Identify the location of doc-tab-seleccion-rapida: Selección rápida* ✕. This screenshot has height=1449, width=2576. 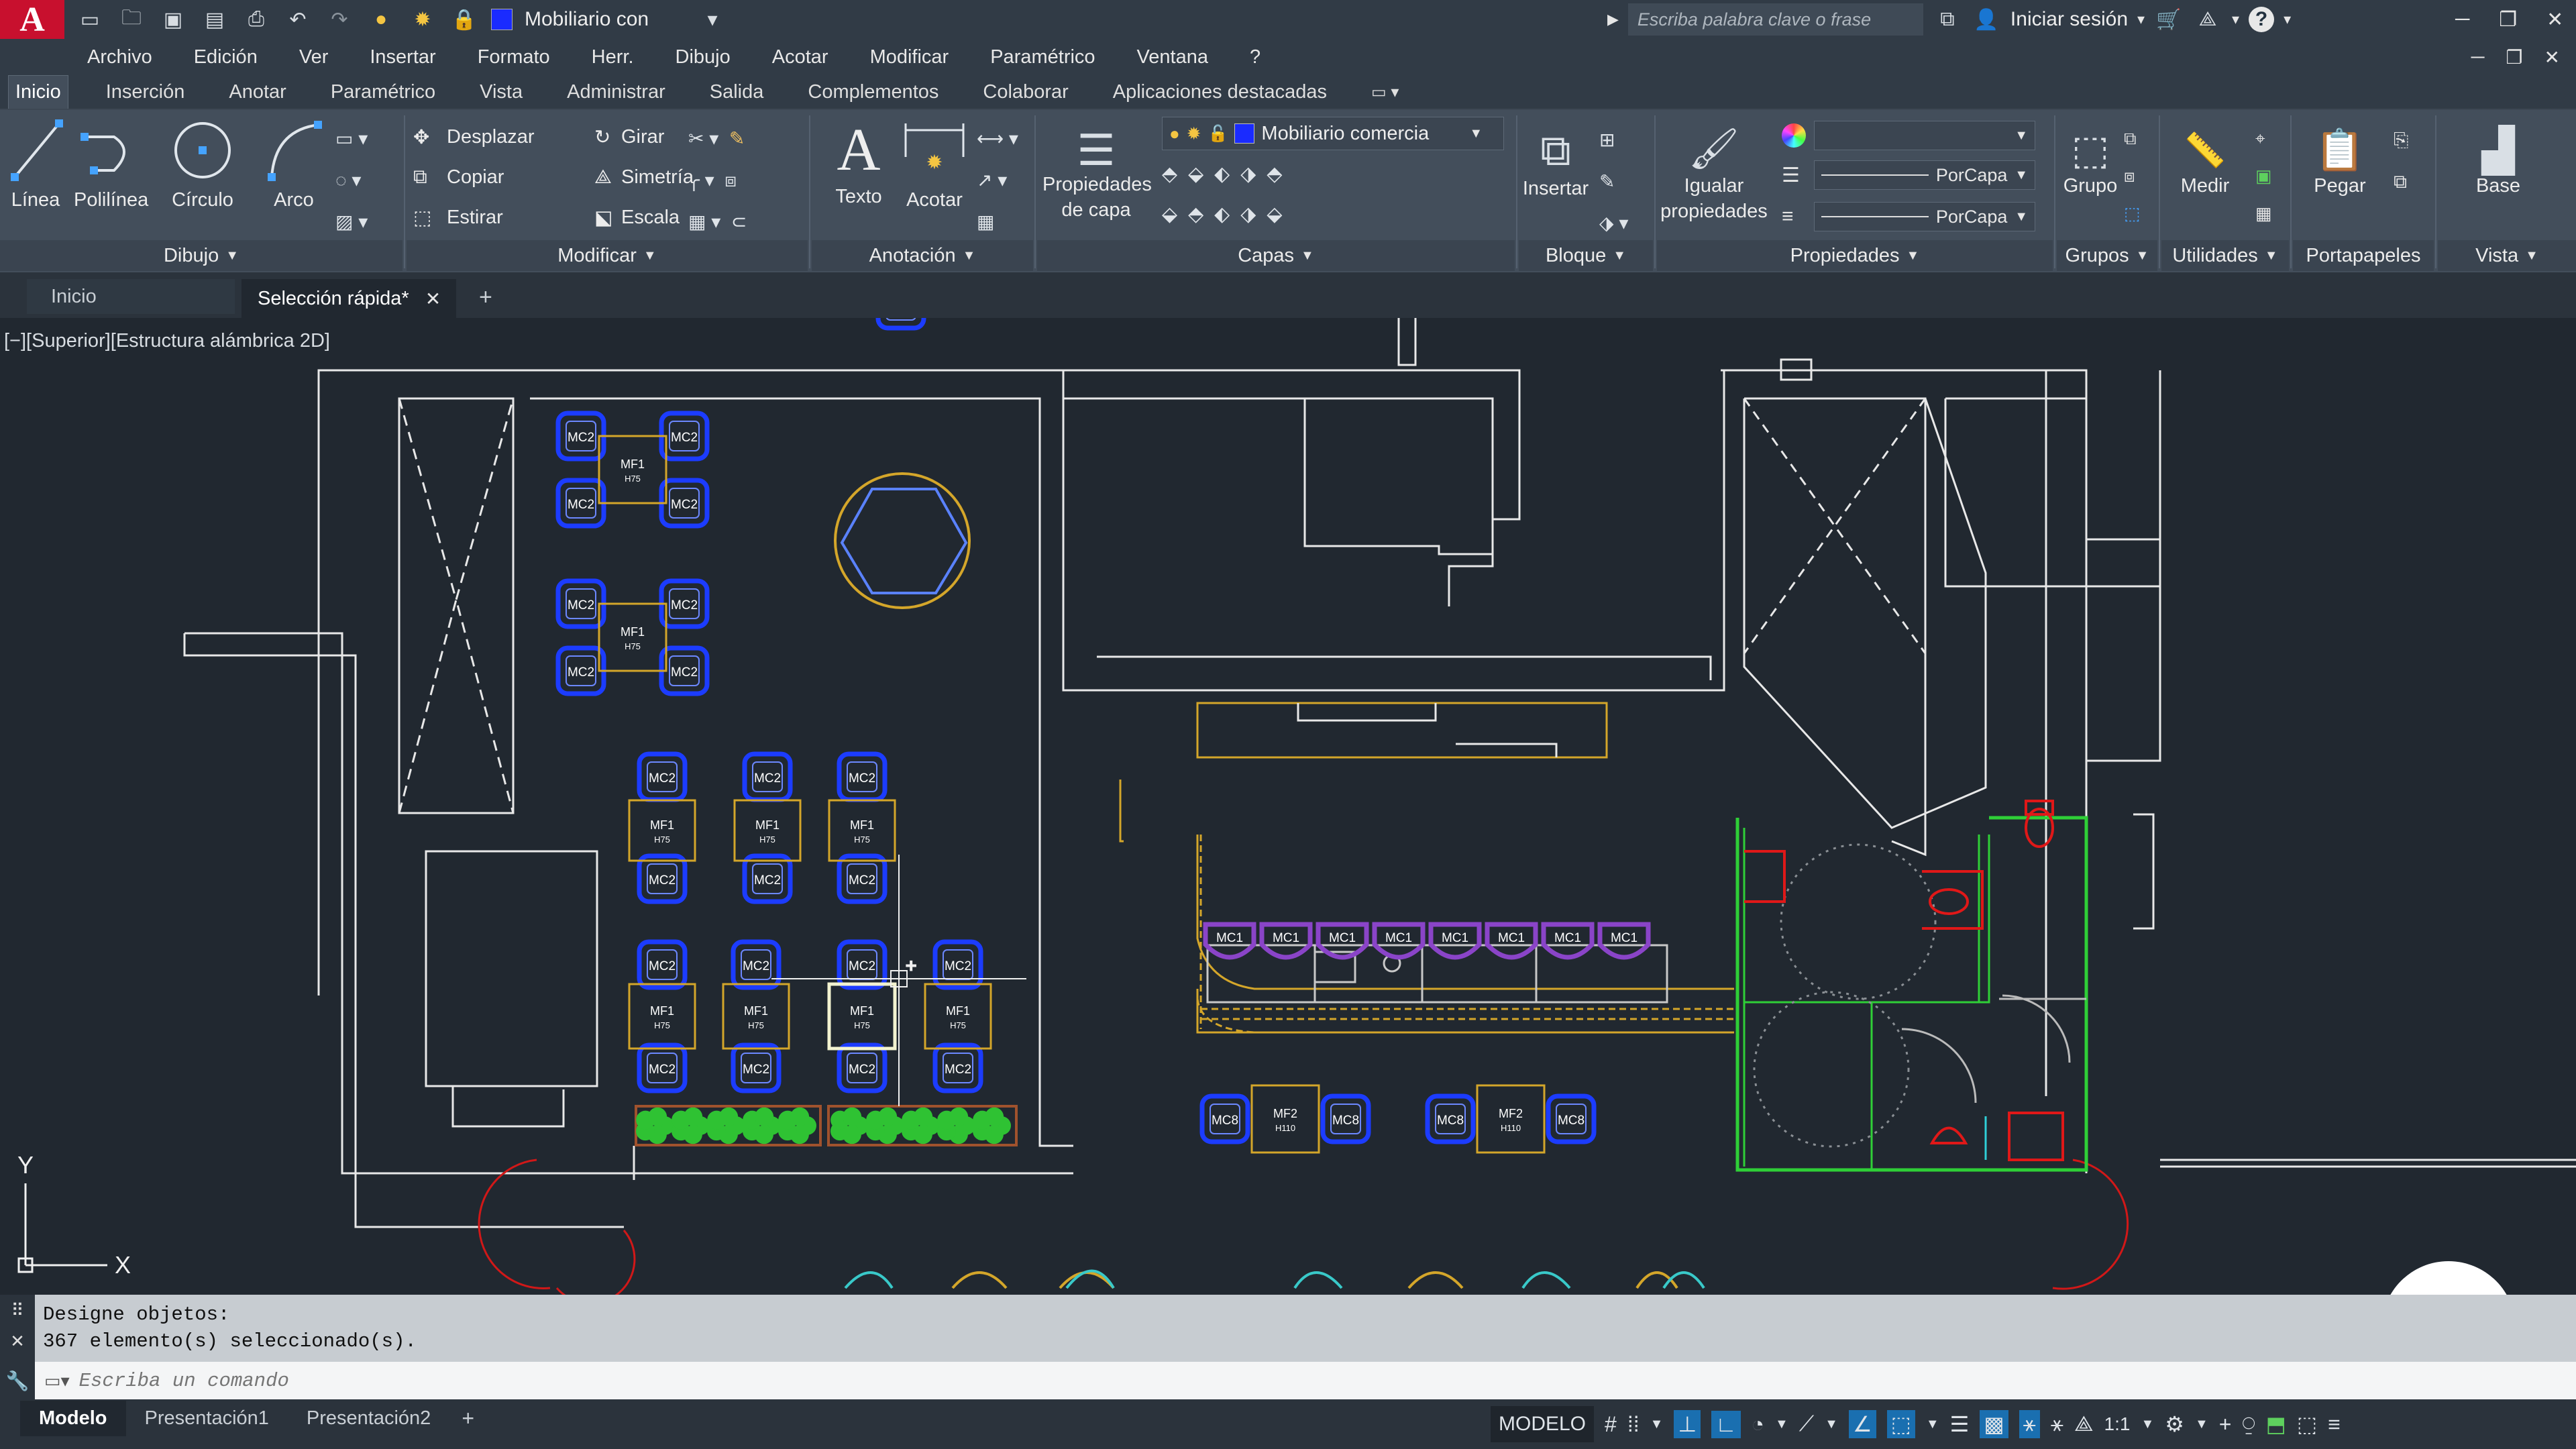
(348, 298).